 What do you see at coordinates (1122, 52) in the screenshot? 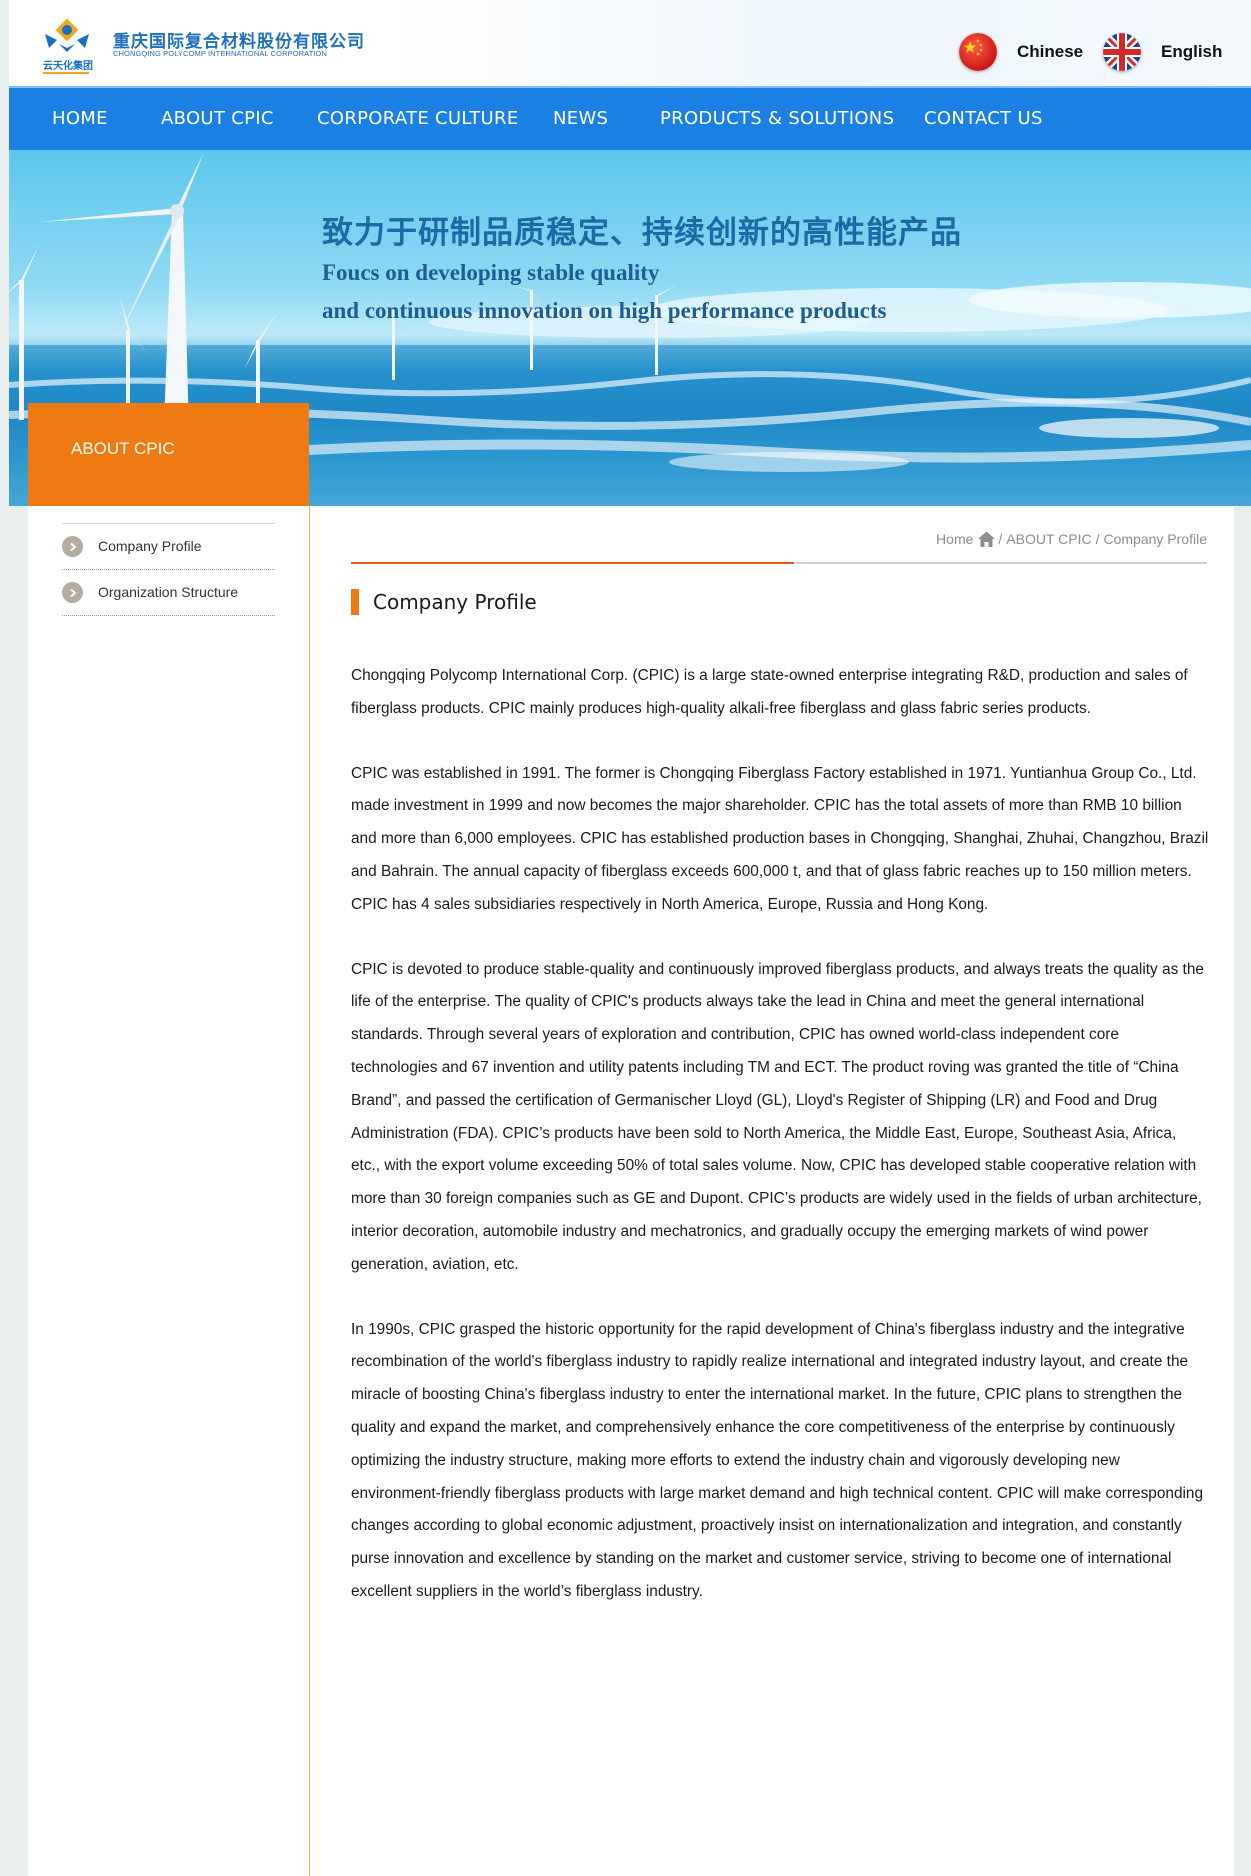
I see `uk-flag-icon` at bounding box center [1122, 52].